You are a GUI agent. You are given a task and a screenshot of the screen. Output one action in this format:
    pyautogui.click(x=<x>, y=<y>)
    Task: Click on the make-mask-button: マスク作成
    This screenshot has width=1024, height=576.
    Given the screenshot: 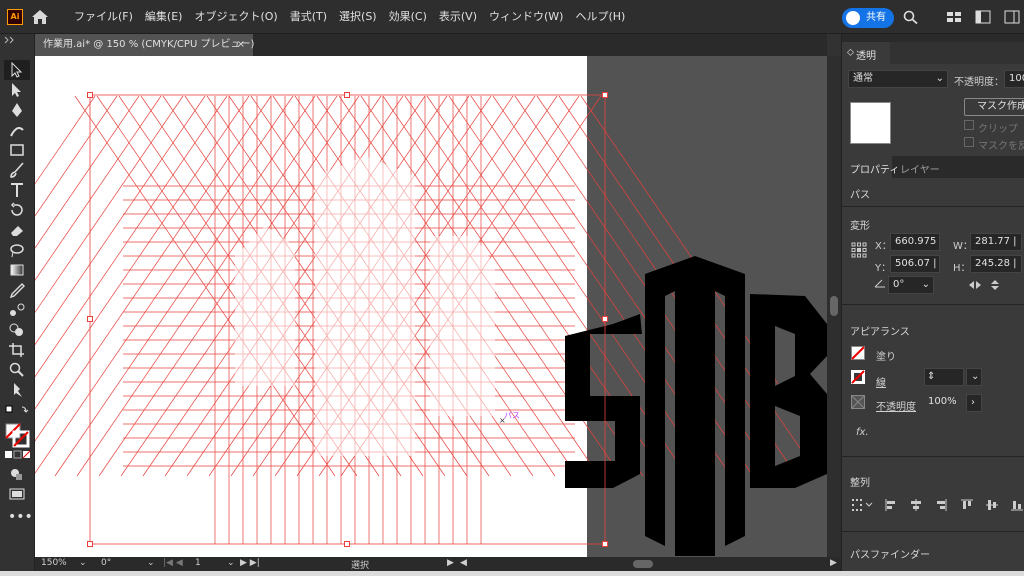 What is the action you would take?
    pyautogui.click(x=994, y=107)
    